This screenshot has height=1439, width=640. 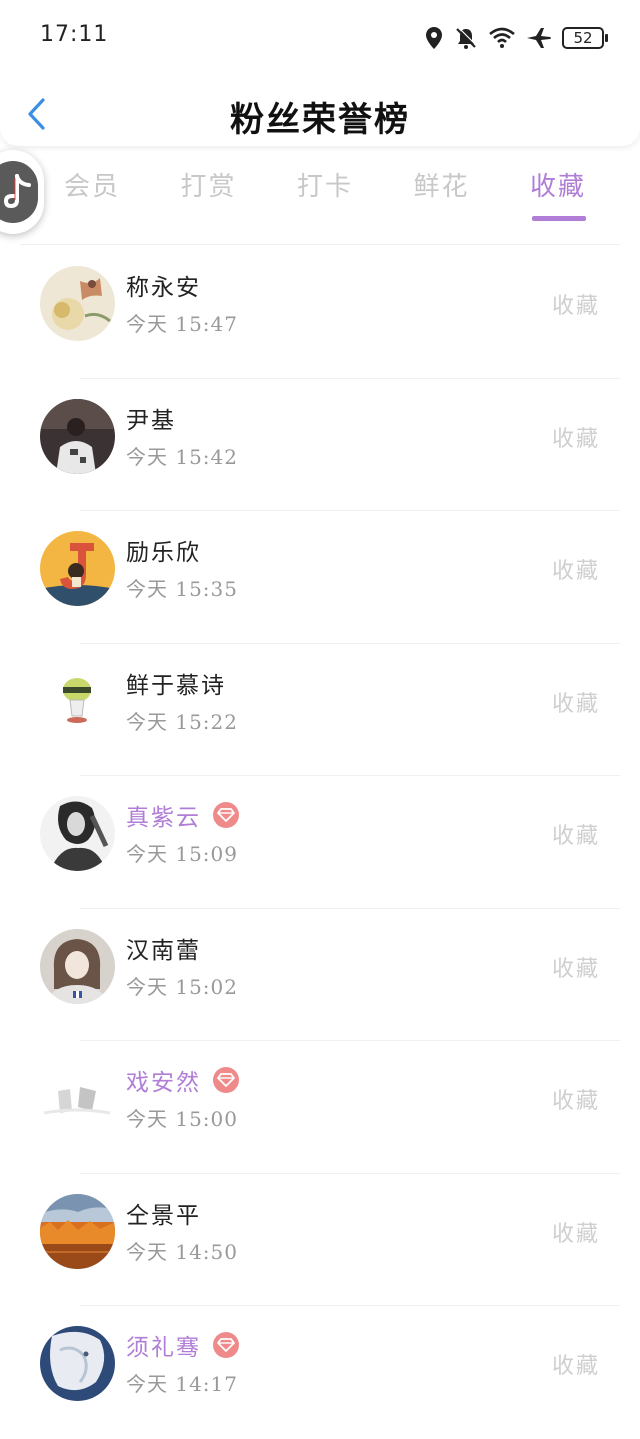 I want to click on status-icons: 52, so click(x=516, y=38).